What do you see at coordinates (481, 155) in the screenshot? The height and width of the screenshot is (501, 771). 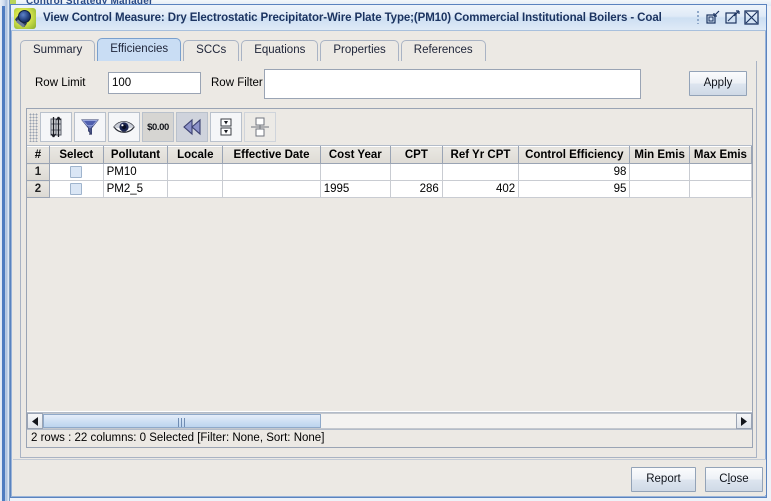 I see `col-header-ref-yr-cpt: Ref Yr CPT` at bounding box center [481, 155].